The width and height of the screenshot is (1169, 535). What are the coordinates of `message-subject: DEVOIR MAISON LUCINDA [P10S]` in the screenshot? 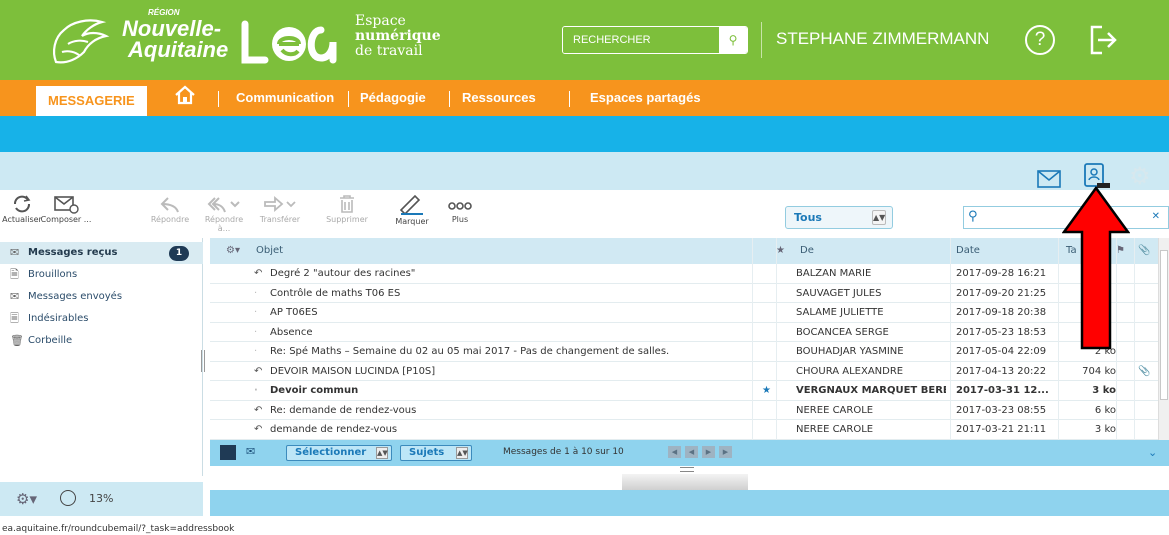 It's located at (510, 371).